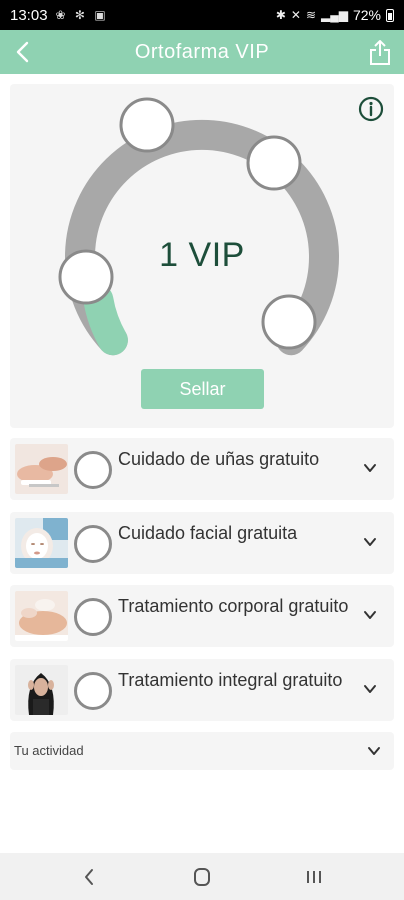 The width and height of the screenshot is (404, 900). I want to click on reward-row-nails: Cuidado de uñas gratuito, so click(202, 469).